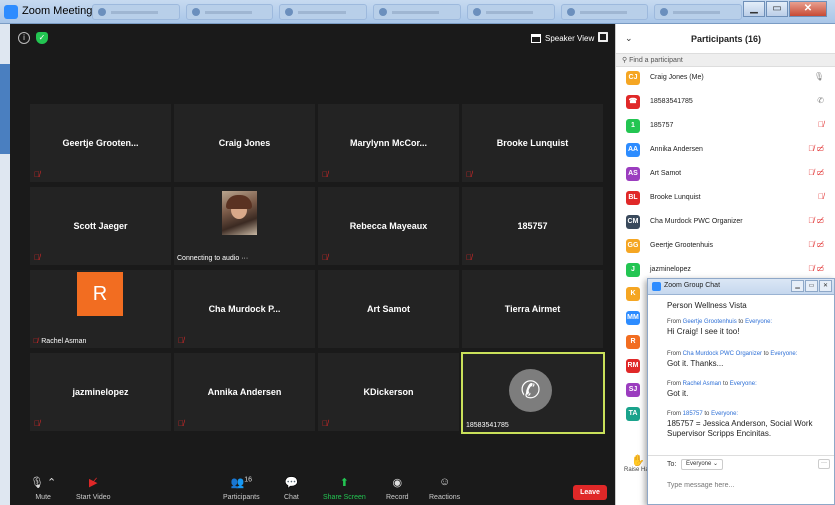  Describe the element at coordinates (603, 37) in the screenshot. I see `fullscreen-icon` at that location.